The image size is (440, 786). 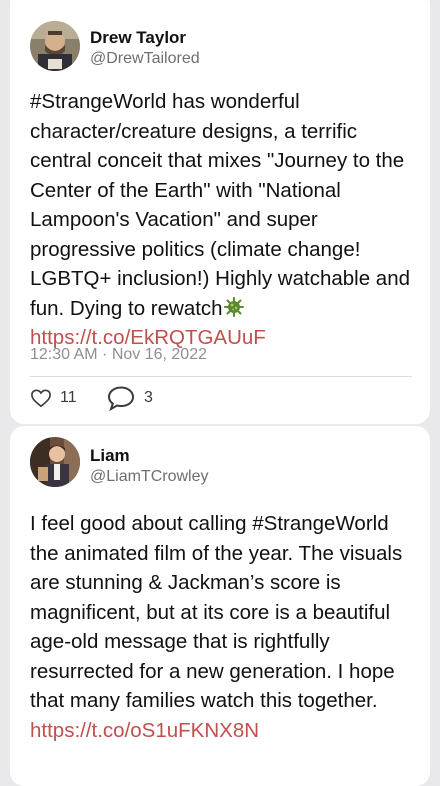 What do you see at coordinates (110, 456) in the screenshot?
I see `author-name: Liam` at bounding box center [110, 456].